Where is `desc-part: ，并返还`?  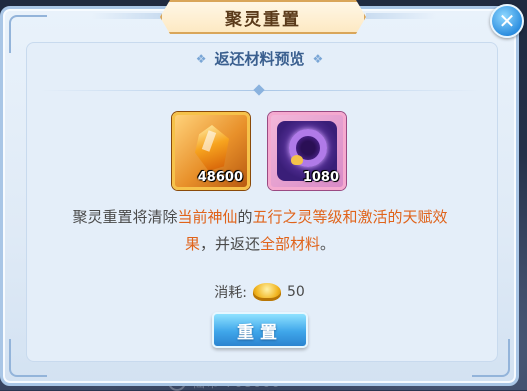
desc-part: ，并返还 is located at coordinates (229, 244).